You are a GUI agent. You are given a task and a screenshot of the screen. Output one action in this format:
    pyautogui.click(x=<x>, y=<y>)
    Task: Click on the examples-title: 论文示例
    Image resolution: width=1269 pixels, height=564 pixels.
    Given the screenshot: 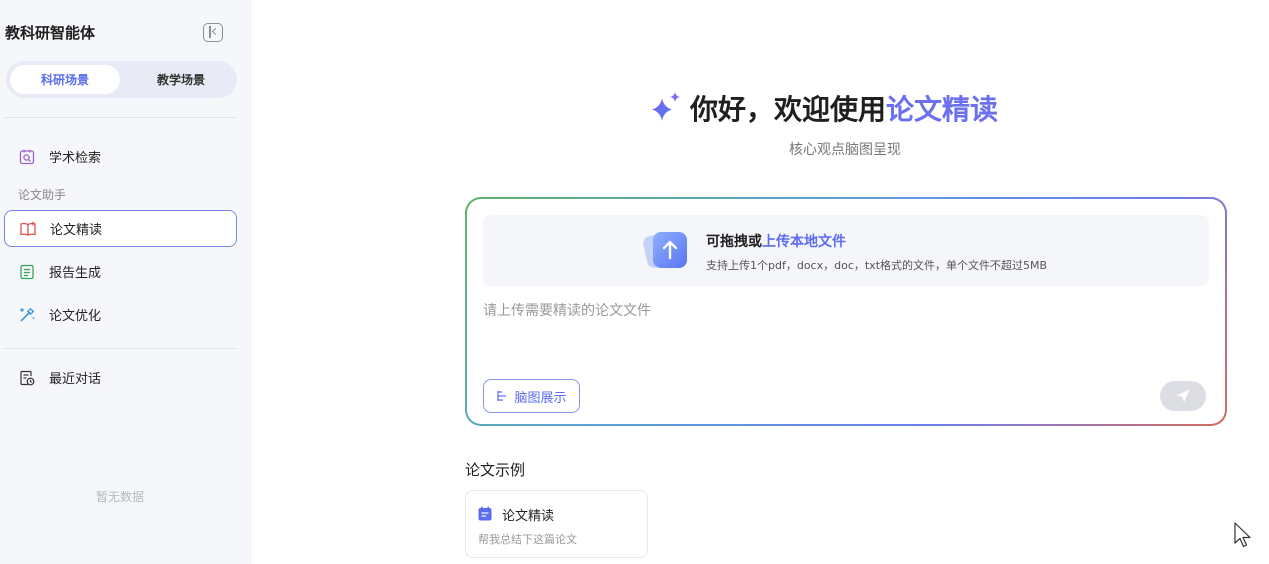 What is the action you would take?
    pyautogui.click(x=495, y=470)
    